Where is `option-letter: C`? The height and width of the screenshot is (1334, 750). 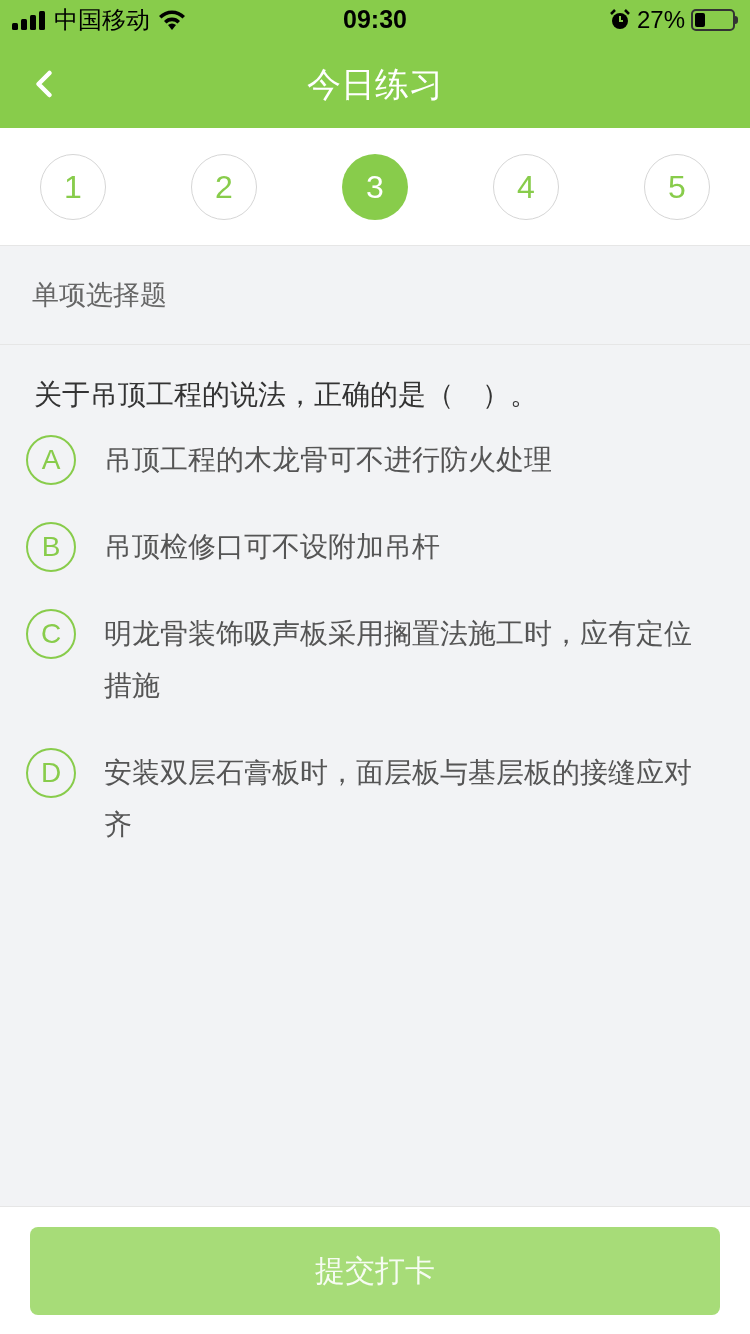 option-letter: C is located at coordinates (51, 634).